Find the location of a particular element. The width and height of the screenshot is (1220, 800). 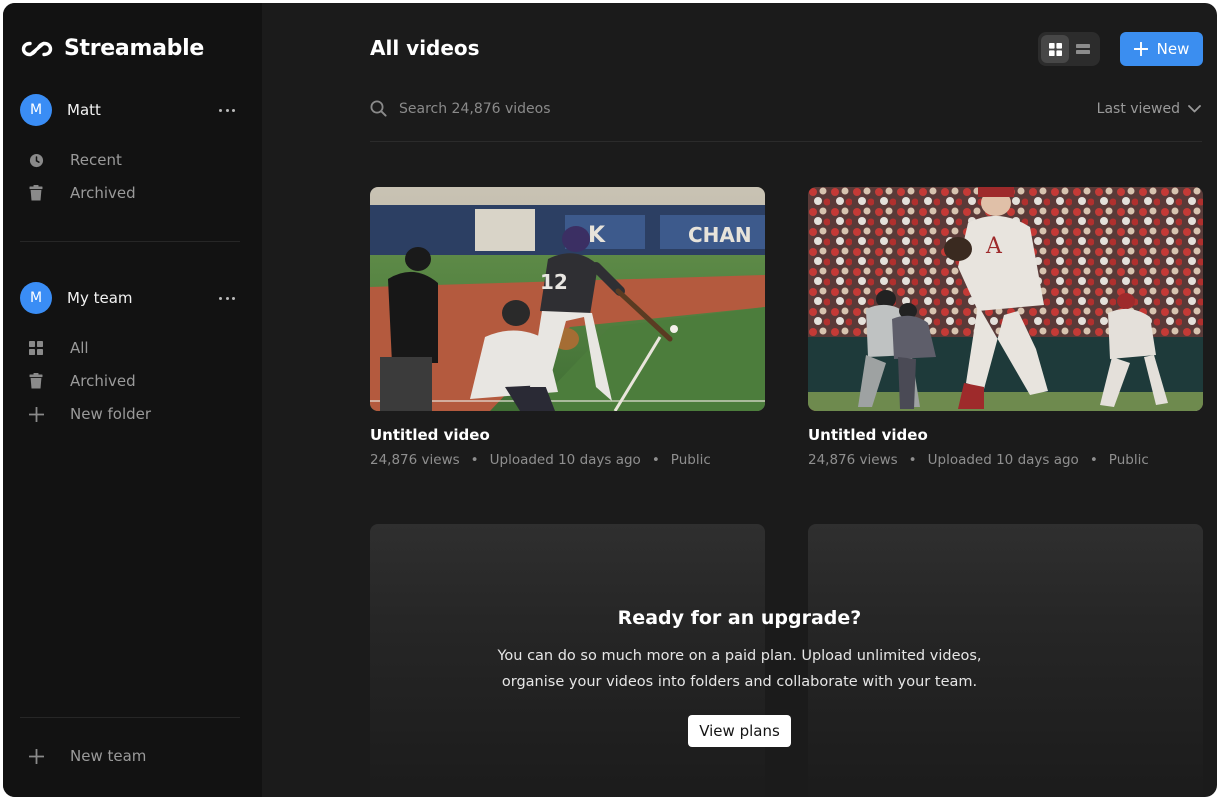

sidebar-item-label: Recent is located at coordinates (96, 160).